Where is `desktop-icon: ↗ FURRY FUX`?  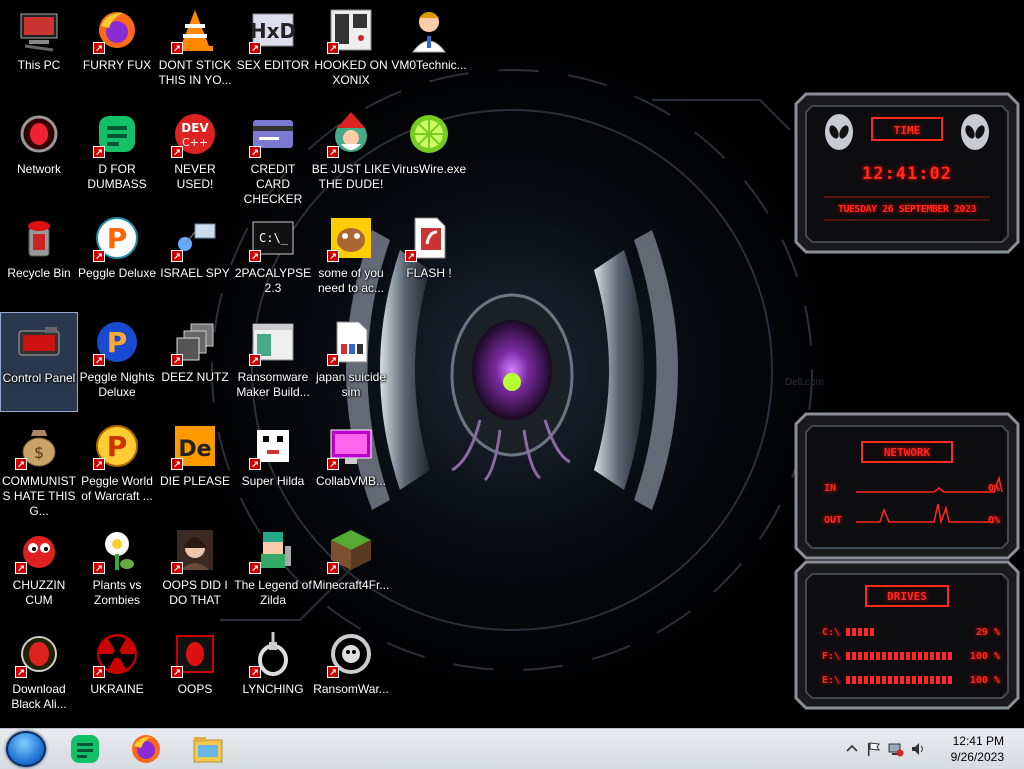 desktop-icon: ↗ FURRY FUX is located at coordinates (117, 50).